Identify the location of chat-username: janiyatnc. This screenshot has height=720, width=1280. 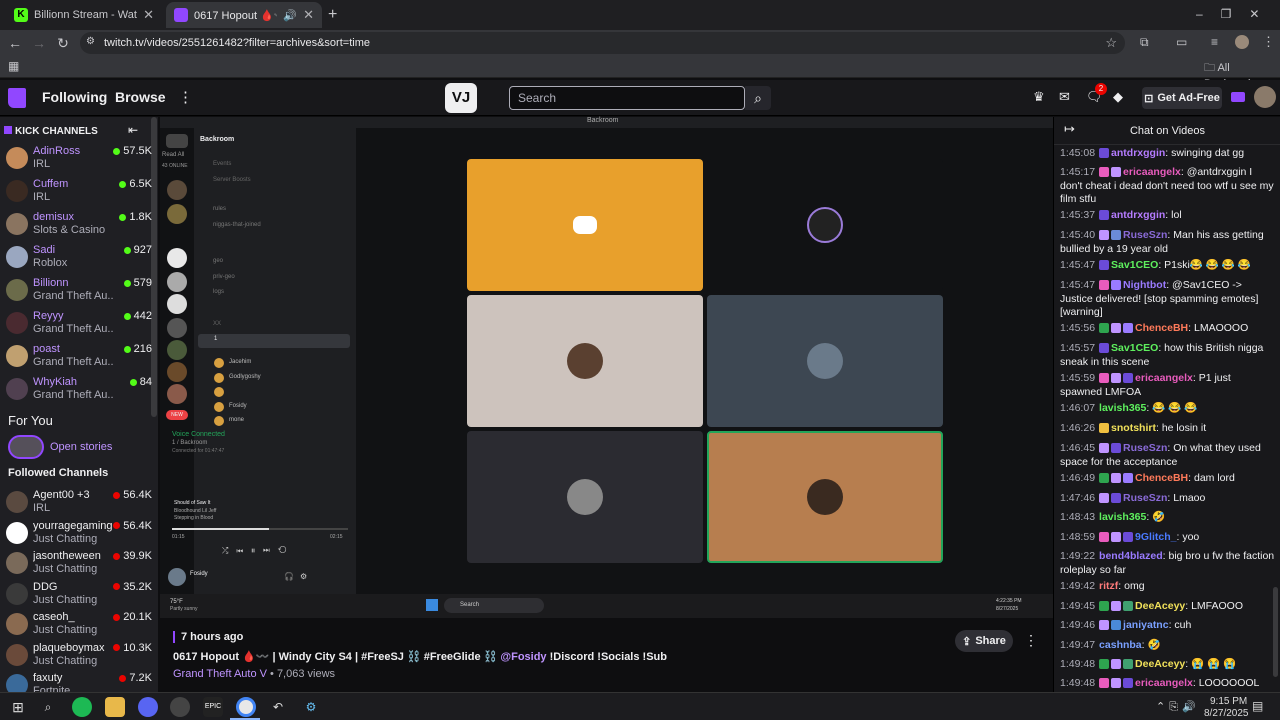
(1146, 625).